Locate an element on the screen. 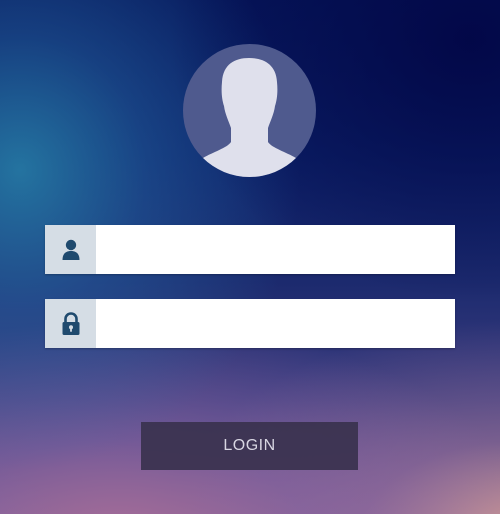  password-input is located at coordinates (275, 323).